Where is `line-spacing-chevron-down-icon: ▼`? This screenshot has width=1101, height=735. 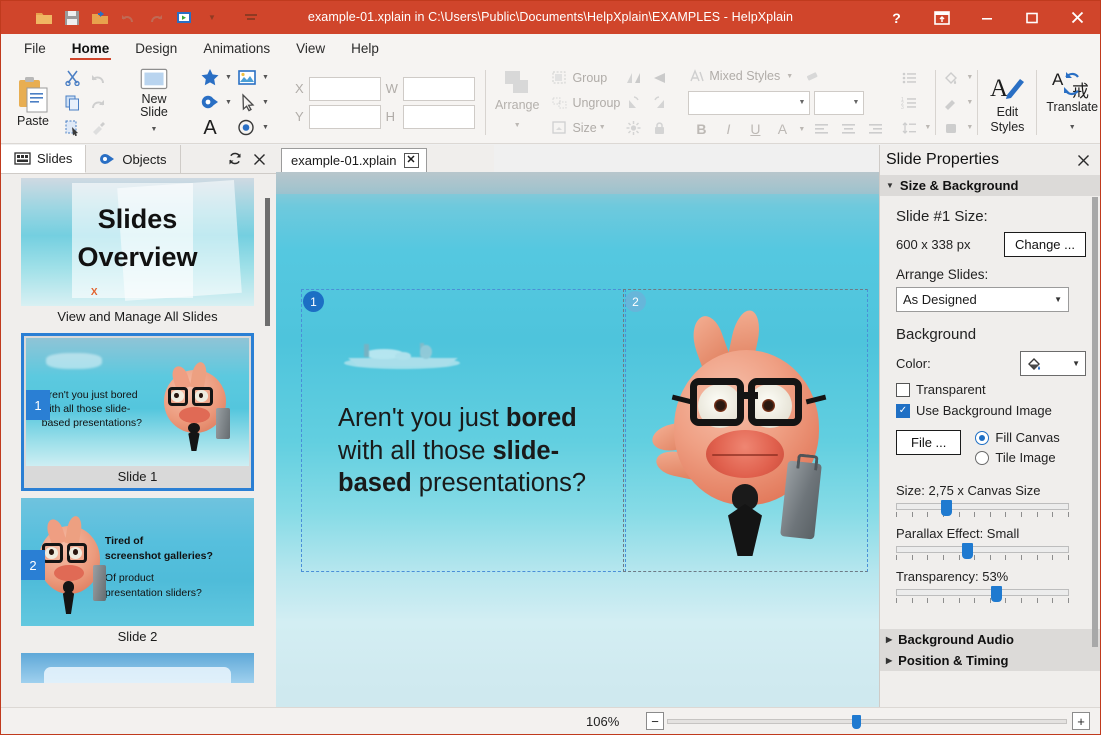 line-spacing-chevron-down-icon: ▼ is located at coordinates (927, 127).